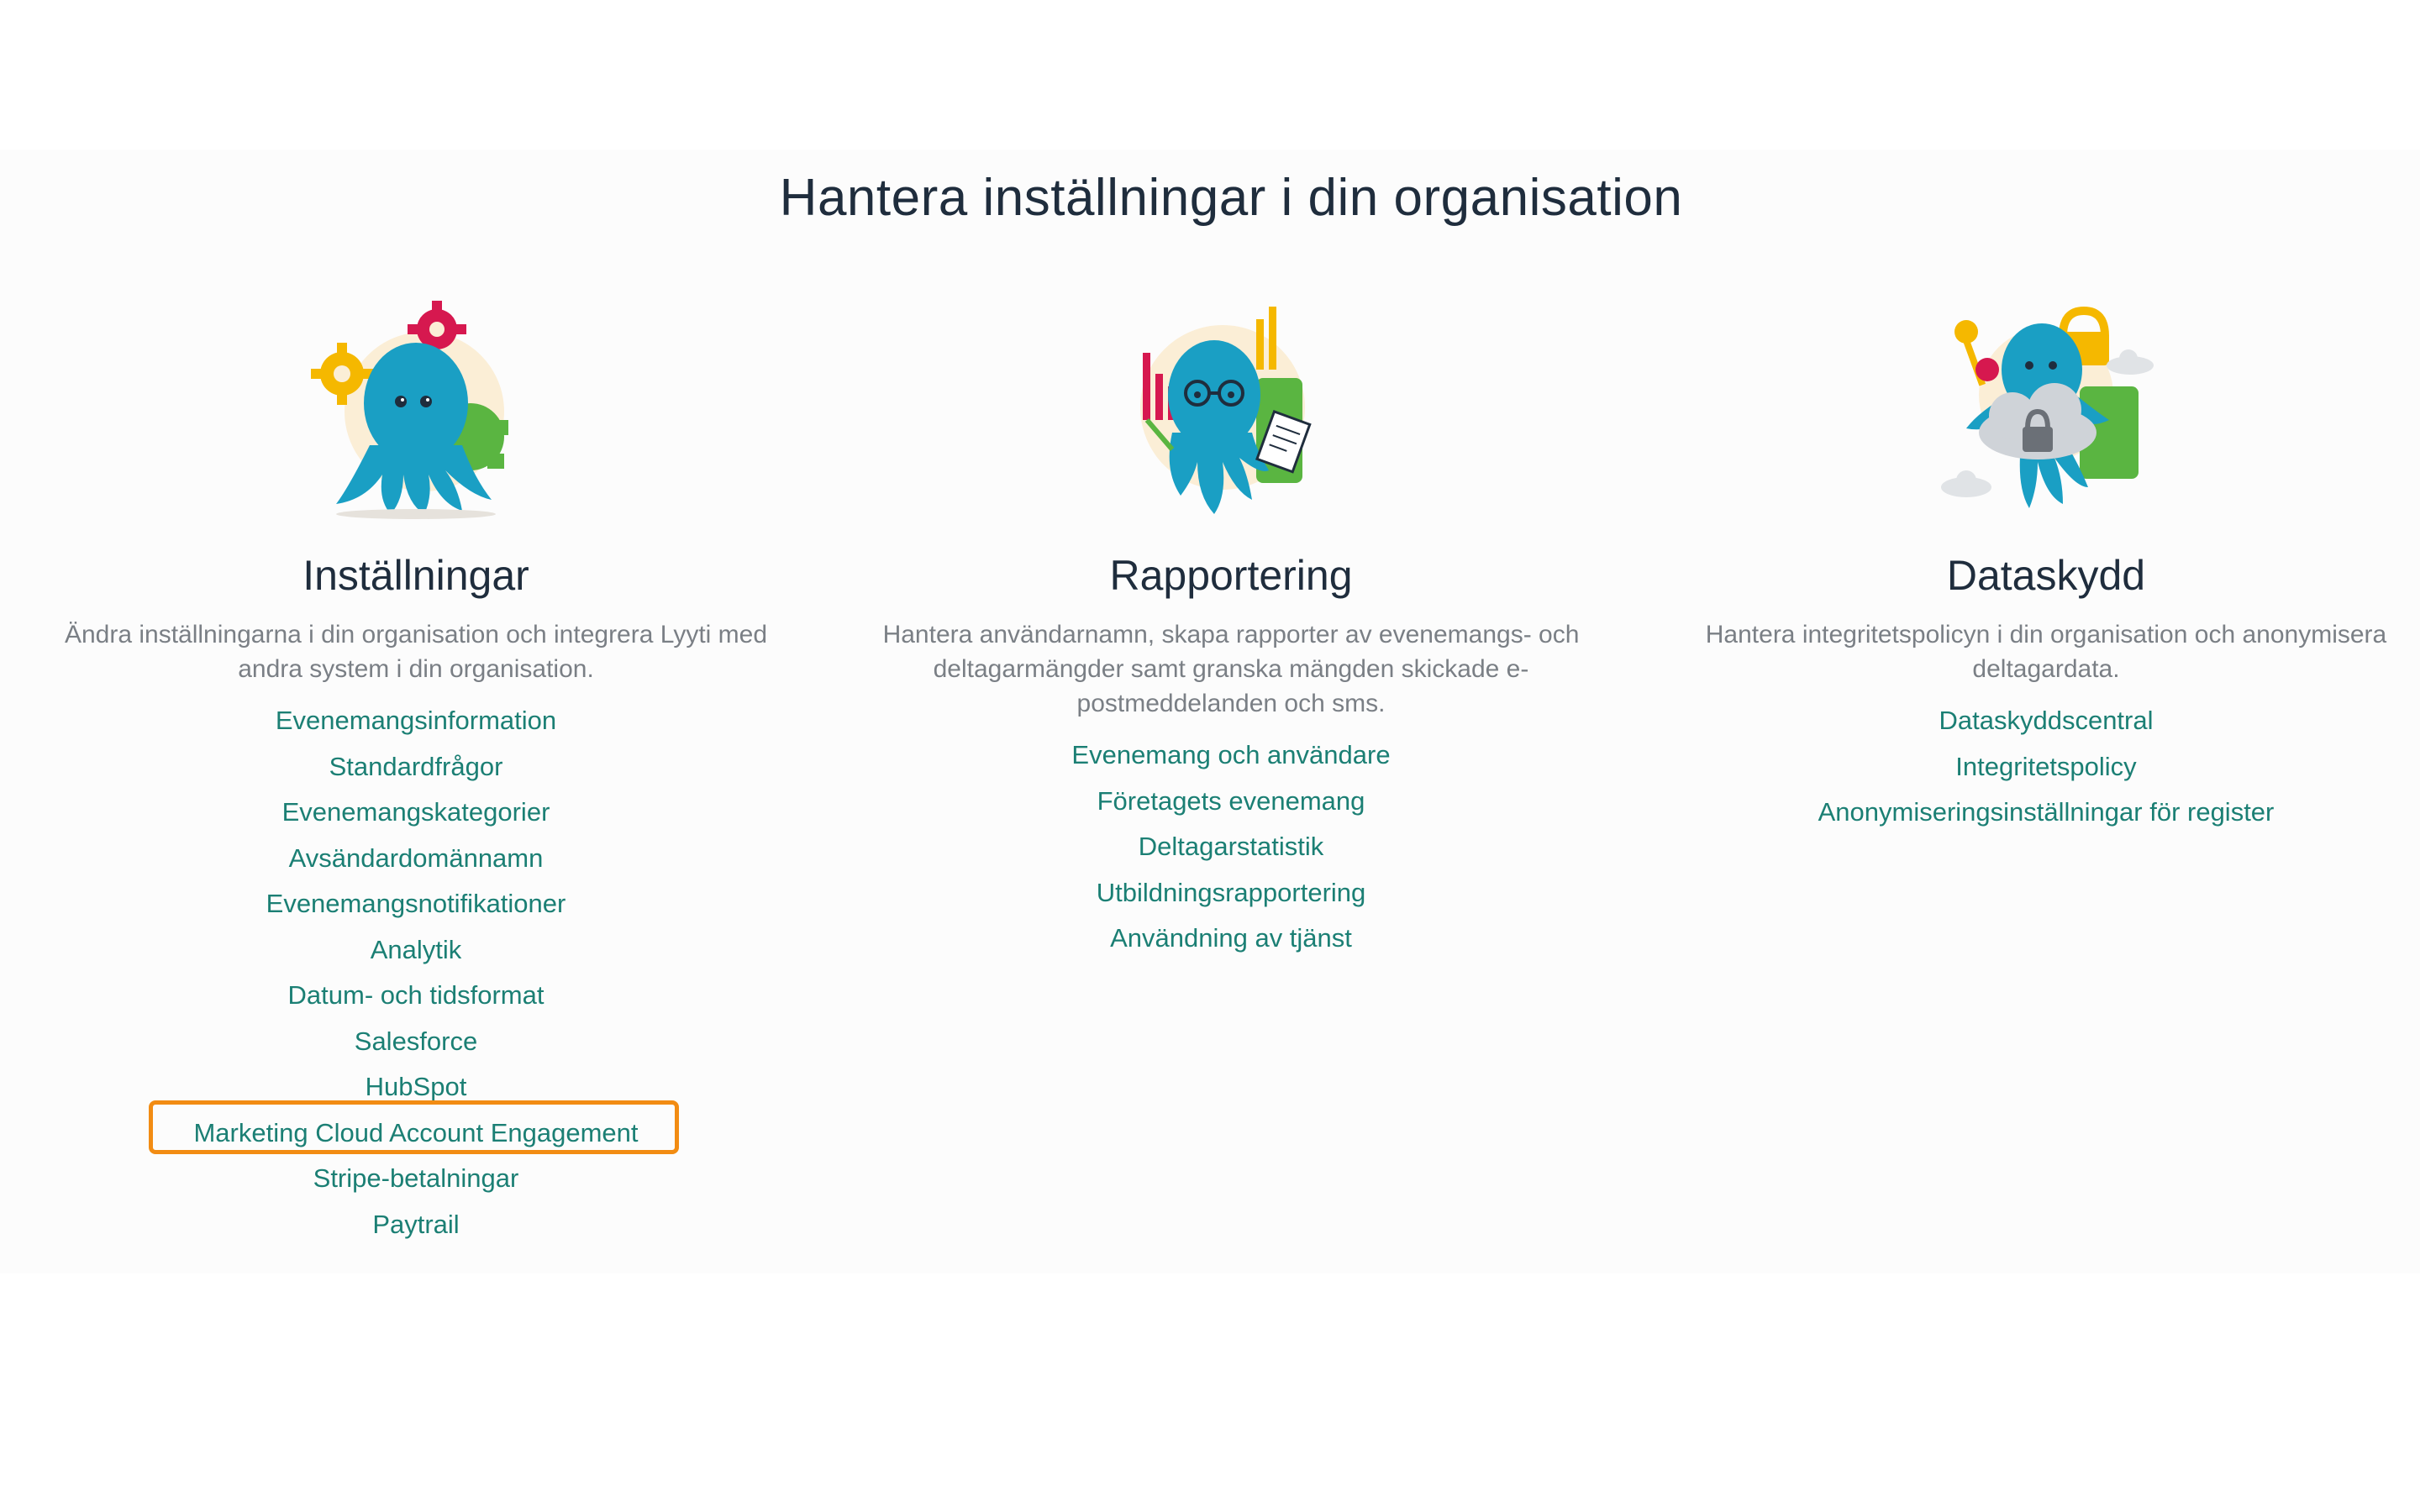  I want to click on link-stripe-betalningar: Stripe-betalningar, so click(416, 1178).